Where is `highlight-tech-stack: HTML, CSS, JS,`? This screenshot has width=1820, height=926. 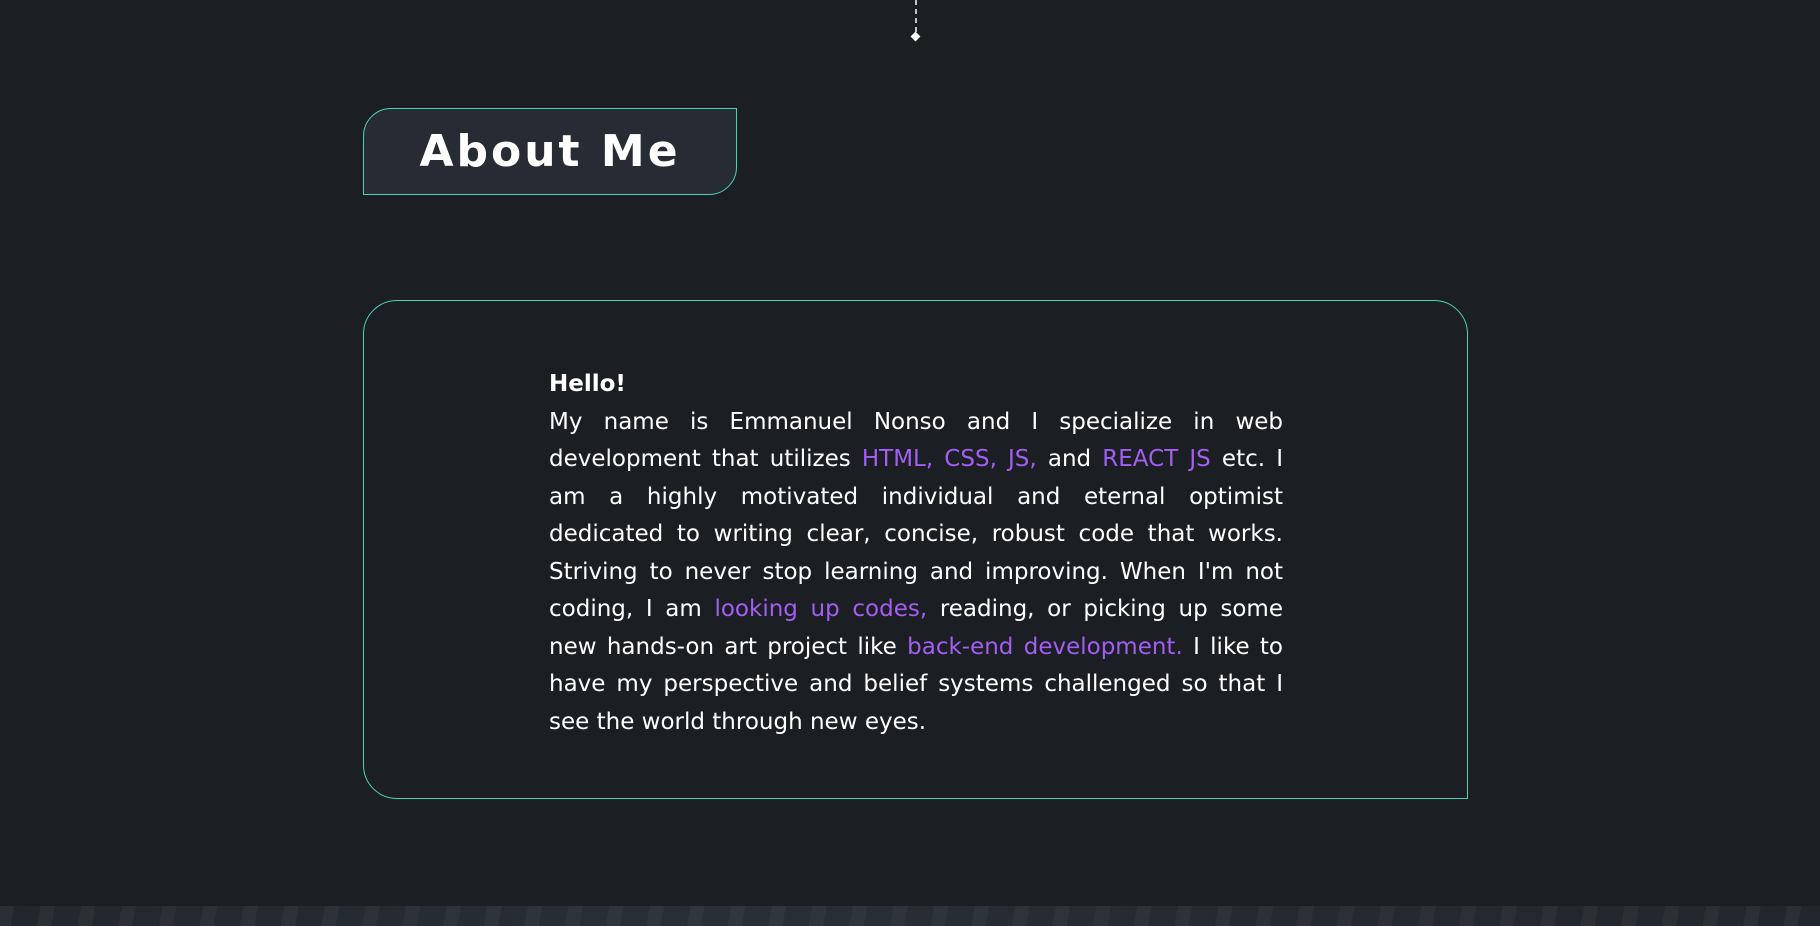
highlight-tech-stack: HTML, CSS, JS, is located at coordinates (949, 459).